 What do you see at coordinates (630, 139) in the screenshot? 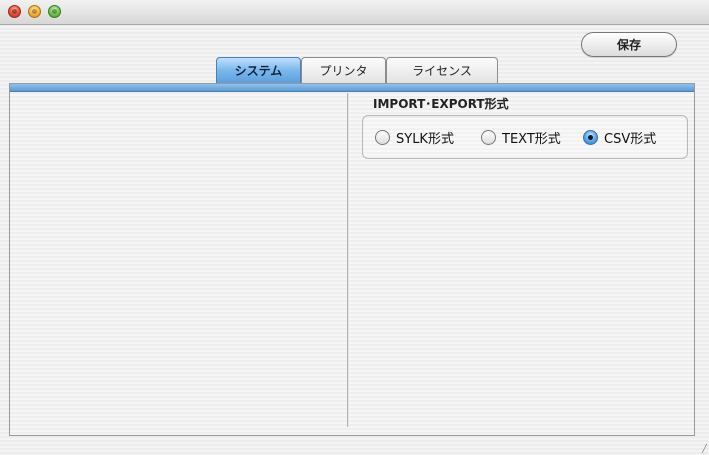
I see `radio-csv-label: CSV形式` at bounding box center [630, 139].